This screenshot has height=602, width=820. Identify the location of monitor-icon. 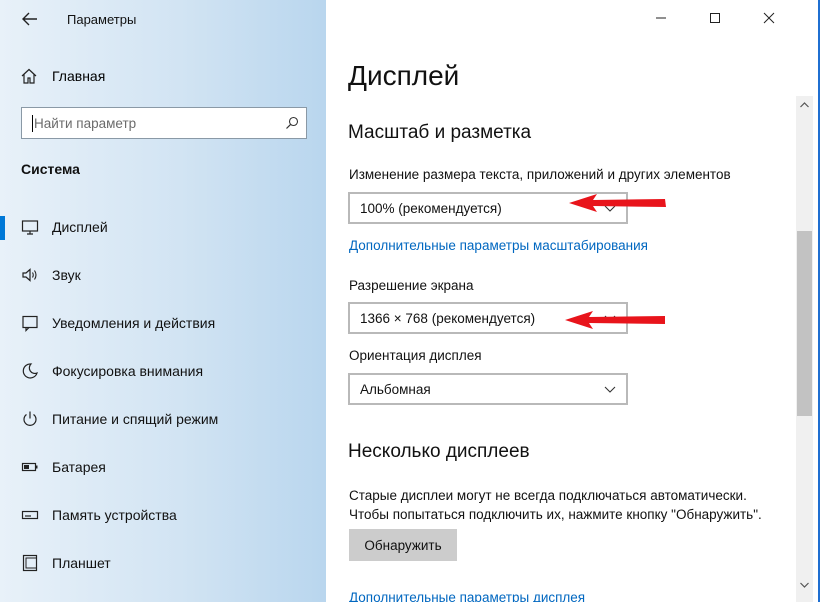
(30, 227).